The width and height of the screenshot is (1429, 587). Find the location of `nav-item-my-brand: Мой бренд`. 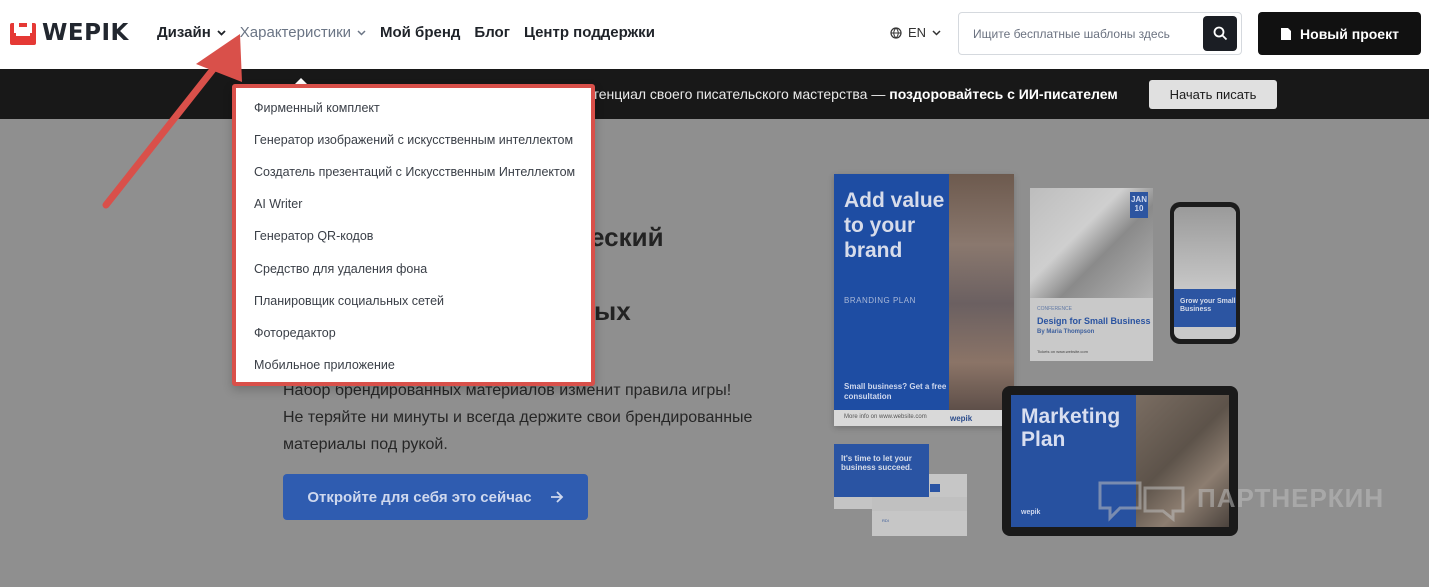

nav-item-my-brand: Мой бренд is located at coordinates (420, 32).